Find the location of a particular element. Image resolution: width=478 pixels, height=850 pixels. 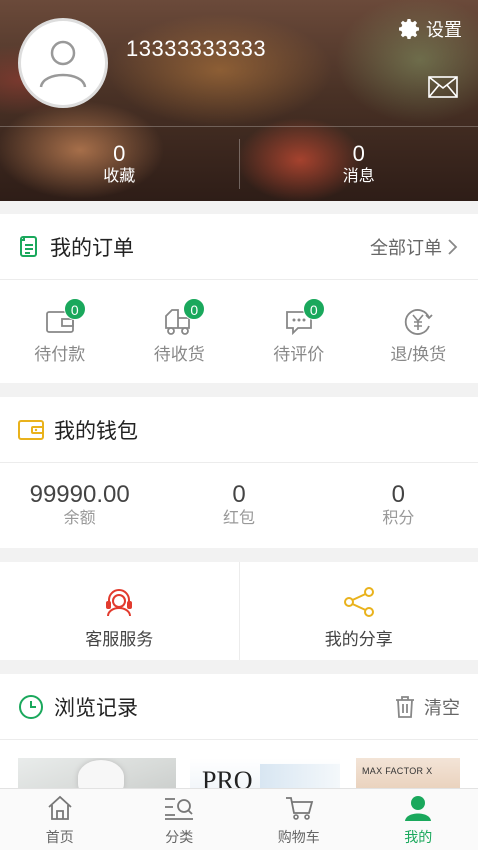

settings-button: 设置 is located at coordinates (430, 29).